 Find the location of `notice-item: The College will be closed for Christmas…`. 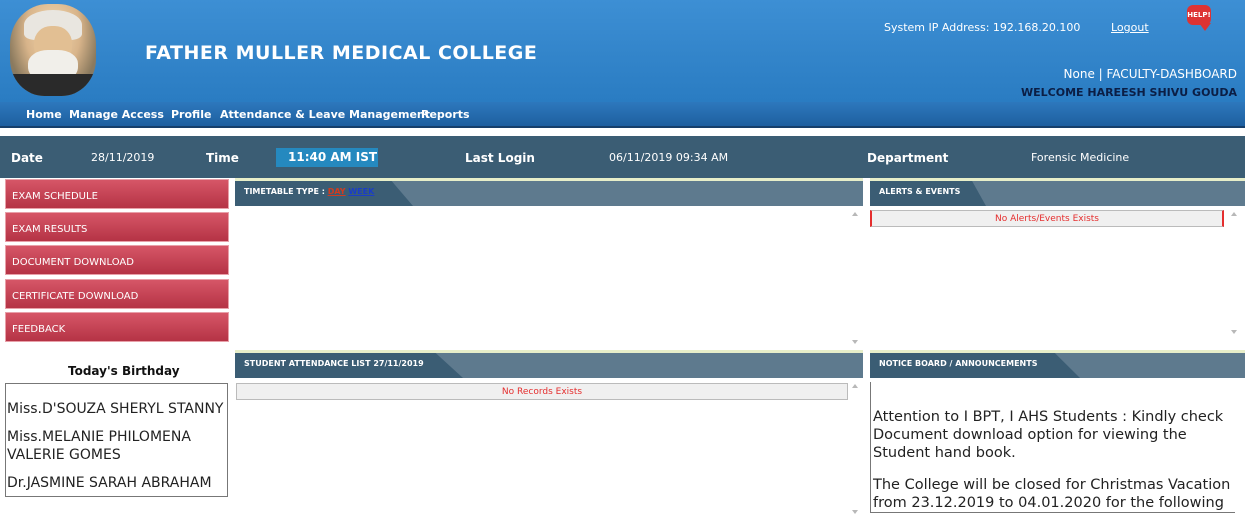

notice-item: The College will be closed for Christmas… is located at coordinates (1052, 494).